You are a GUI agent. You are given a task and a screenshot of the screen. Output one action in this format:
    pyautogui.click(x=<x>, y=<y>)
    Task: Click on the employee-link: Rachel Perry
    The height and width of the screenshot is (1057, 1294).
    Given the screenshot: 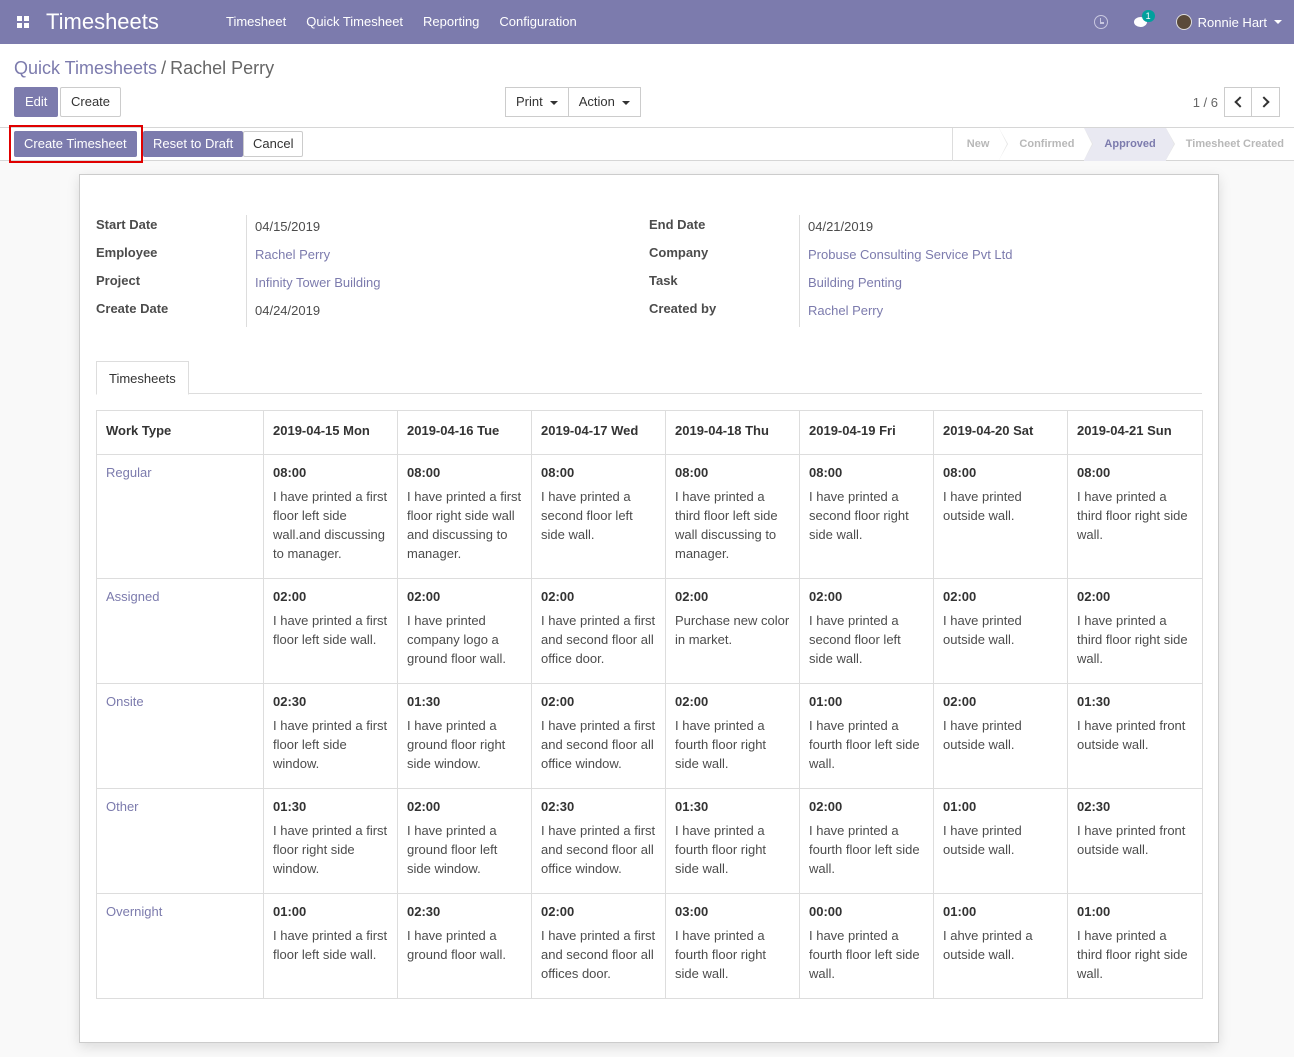 What is the action you would take?
    pyautogui.click(x=288, y=257)
    